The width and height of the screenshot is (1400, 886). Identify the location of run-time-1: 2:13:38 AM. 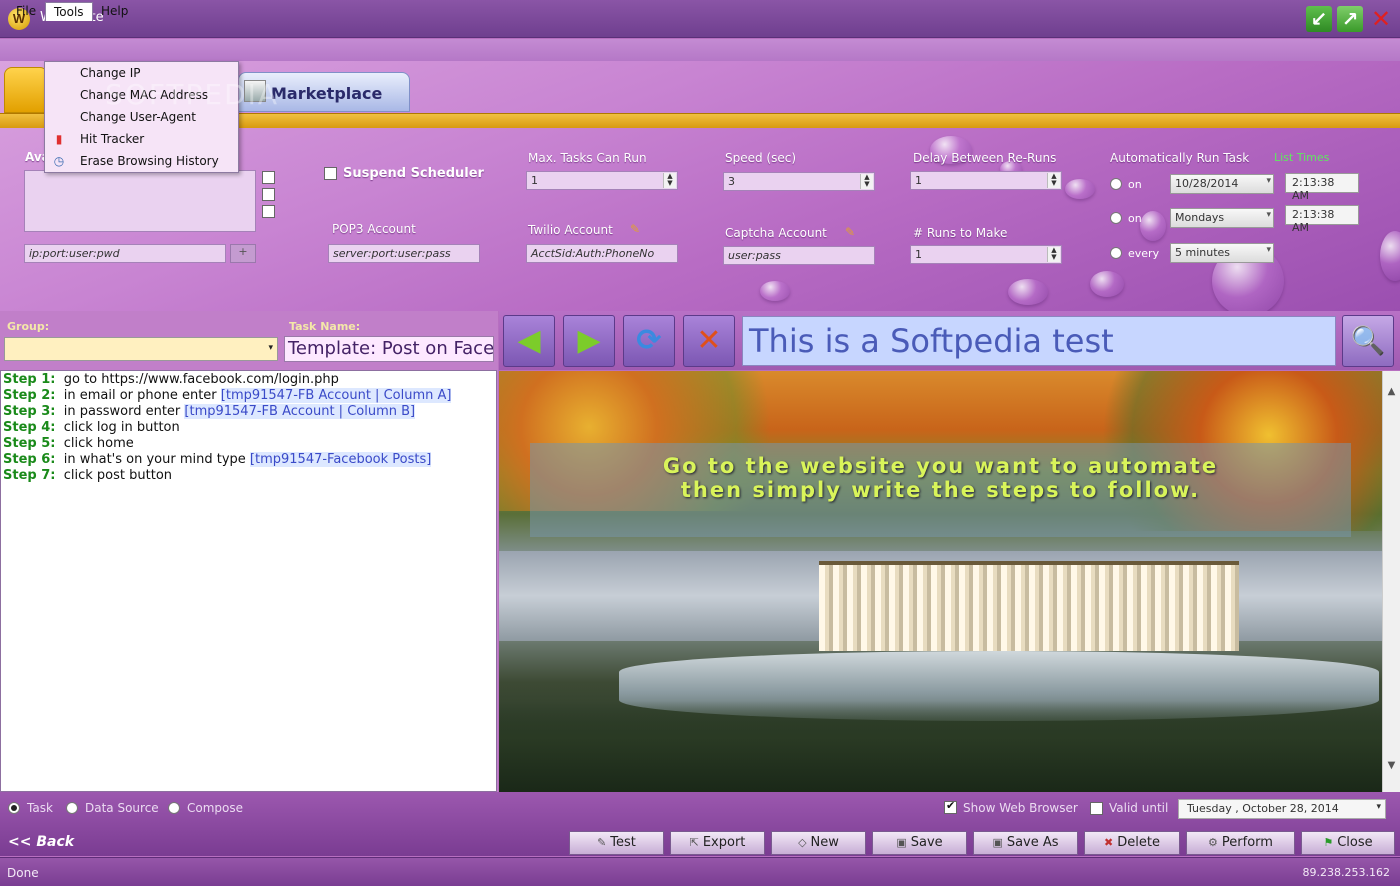
(1322, 187).